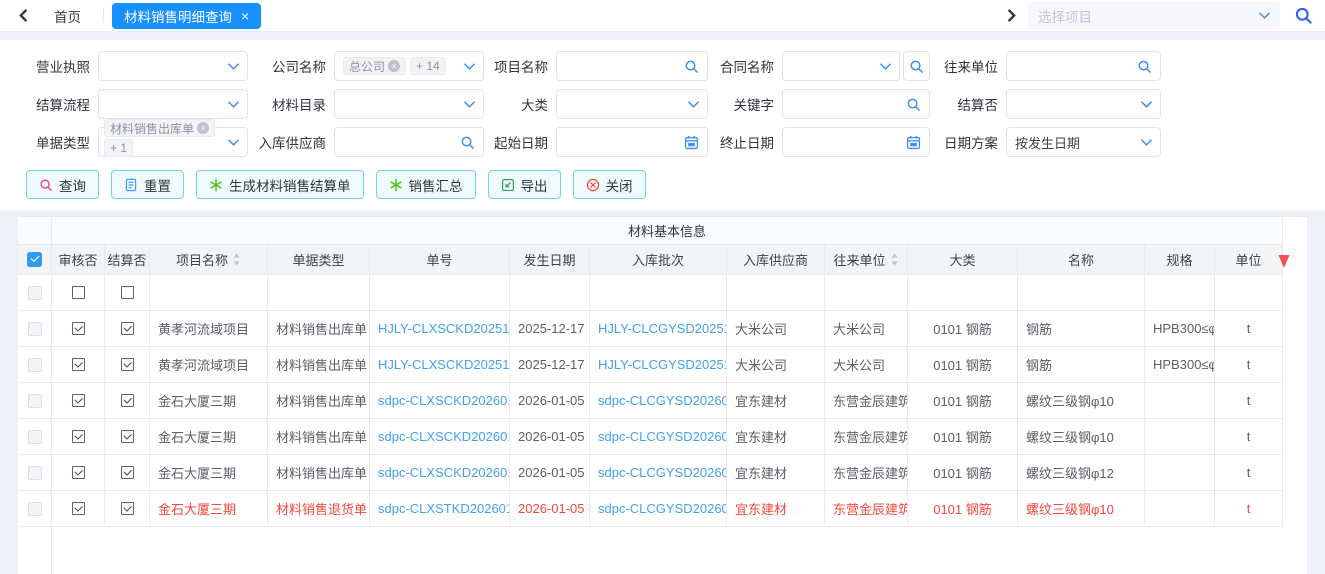 This screenshot has height=574, width=1325. Describe the element at coordinates (35, 293) in the screenshot. I see `filter-cell-sel` at that location.